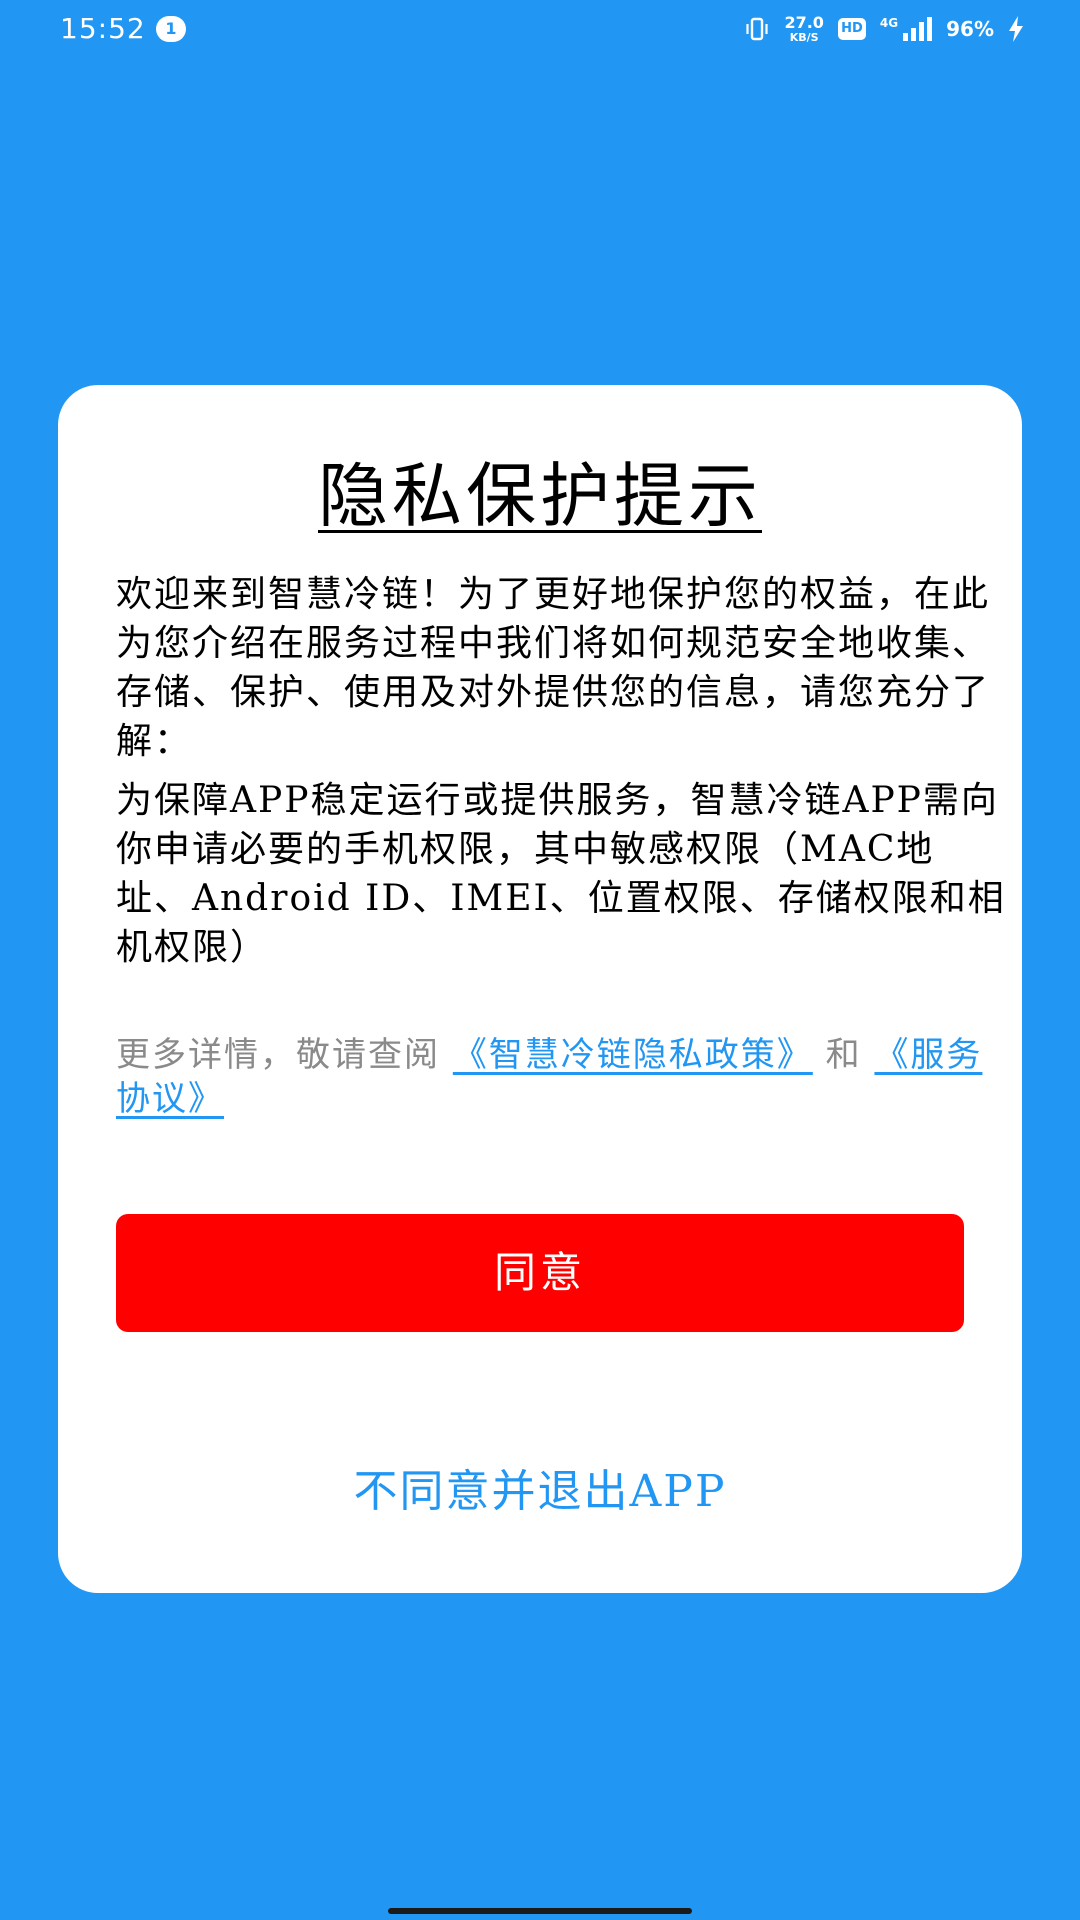 The width and height of the screenshot is (1080, 1920). What do you see at coordinates (540, 1487) in the screenshot?
I see `disagree-exit-button: 不同意并退出APP` at bounding box center [540, 1487].